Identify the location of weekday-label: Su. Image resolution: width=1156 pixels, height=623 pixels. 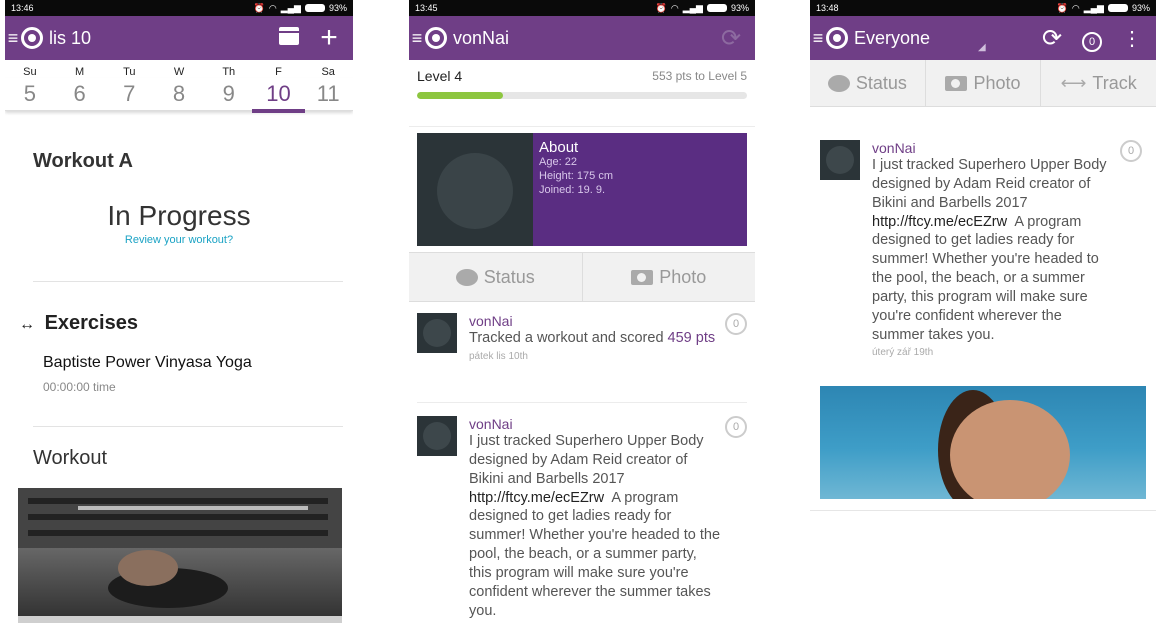
(30, 72).